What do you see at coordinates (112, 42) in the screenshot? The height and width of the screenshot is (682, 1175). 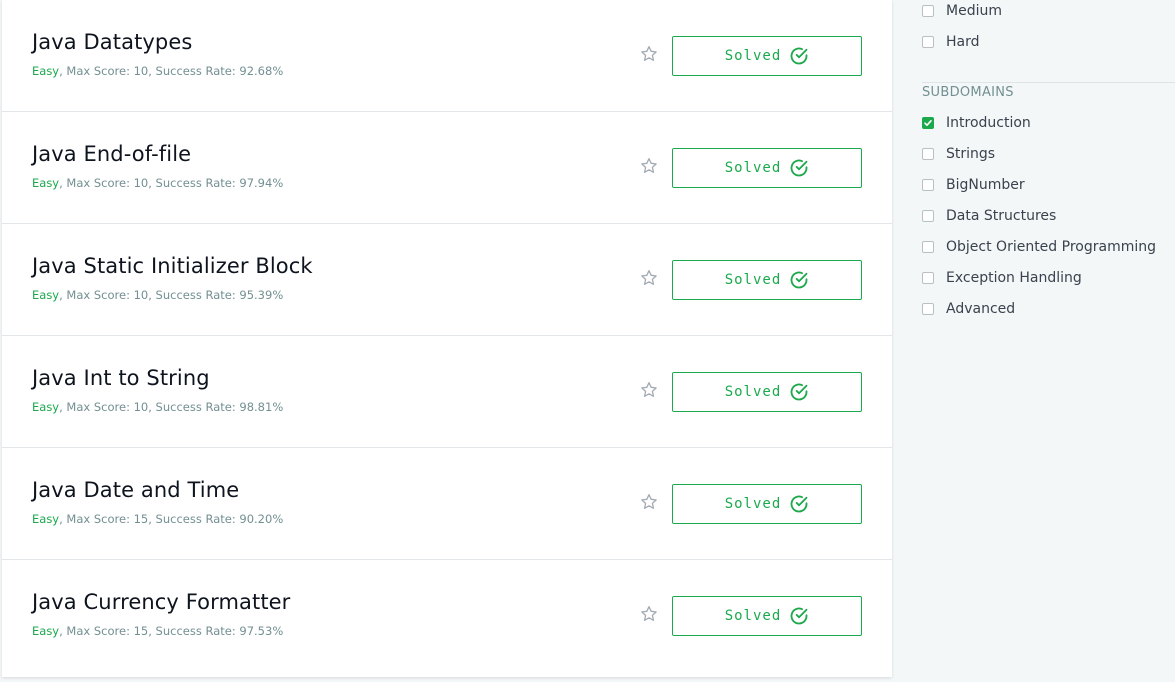 I see `challenge-title: Java Datatypes` at bounding box center [112, 42].